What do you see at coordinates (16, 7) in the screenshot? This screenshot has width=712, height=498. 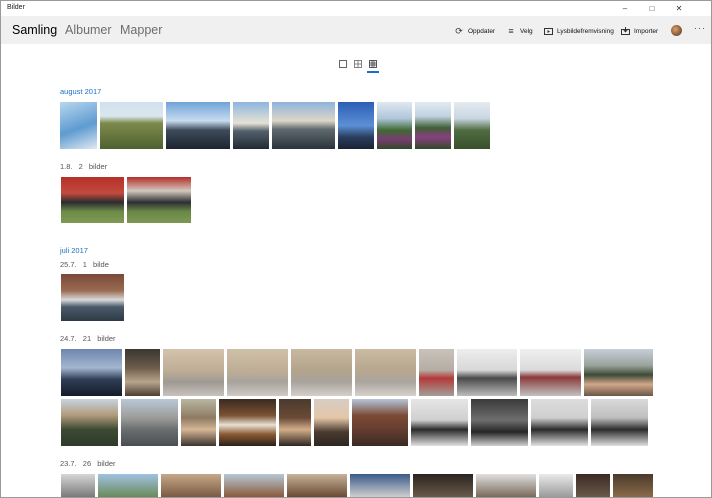 I see `app-title: Bilder` at bounding box center [16, 7].